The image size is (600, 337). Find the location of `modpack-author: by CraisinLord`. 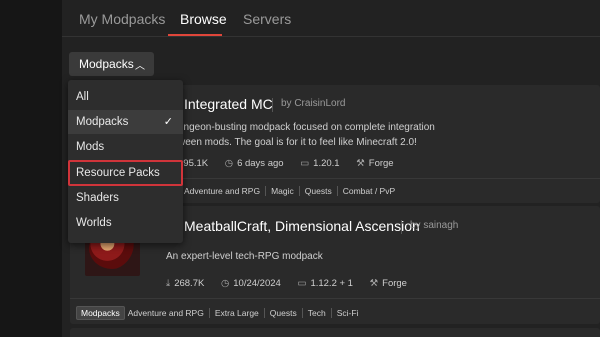

modpack-author: by CraisinLord is located at coordinates (313, 103).